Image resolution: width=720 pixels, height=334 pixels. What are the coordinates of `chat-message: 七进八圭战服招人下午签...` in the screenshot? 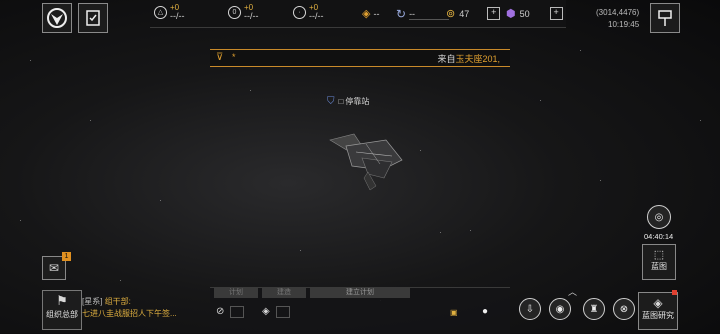 It's located at (129, 313).